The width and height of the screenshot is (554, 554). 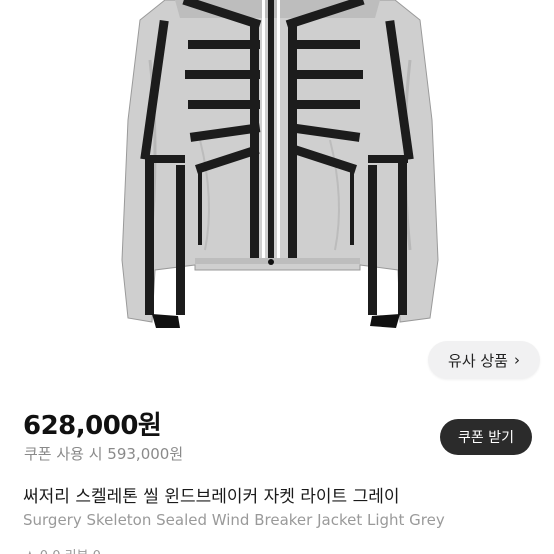 I want to click on product-title-korean: 써저리 스켈레톤 씰 윈드브레이커 자켓 라이트 그레이, so click(x=211, y=497).